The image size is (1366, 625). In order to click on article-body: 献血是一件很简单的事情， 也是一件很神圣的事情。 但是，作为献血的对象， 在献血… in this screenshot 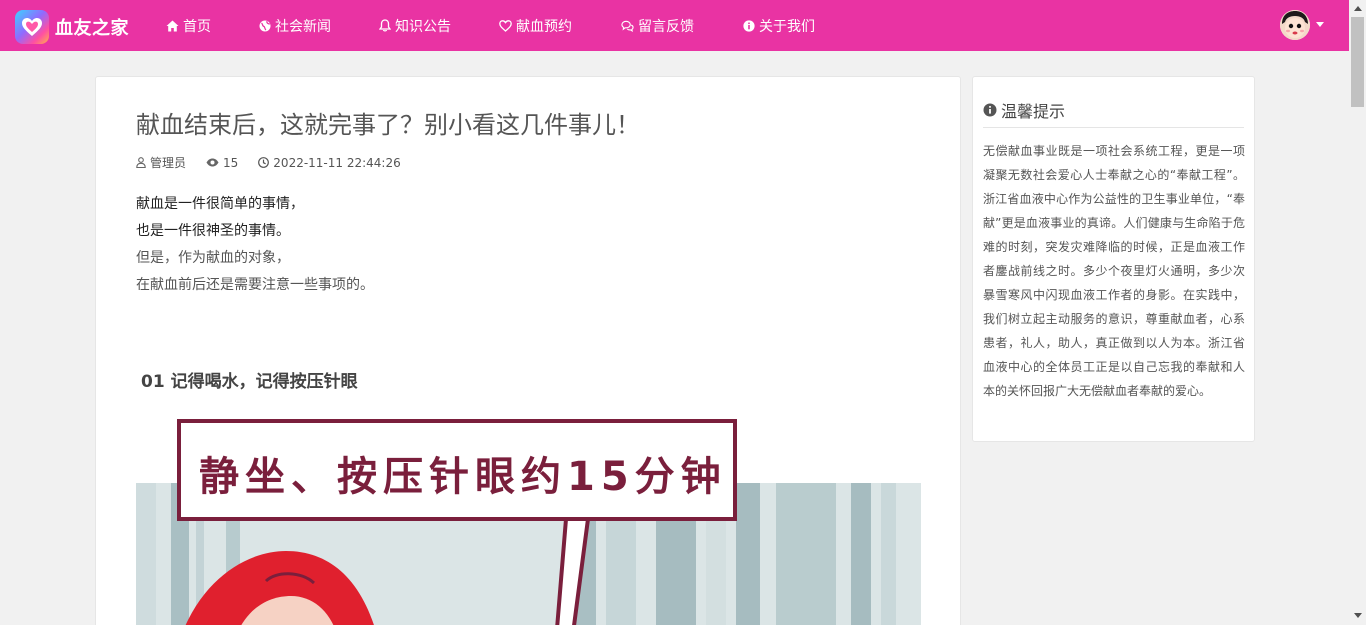, I will do `click(255, 245)`.